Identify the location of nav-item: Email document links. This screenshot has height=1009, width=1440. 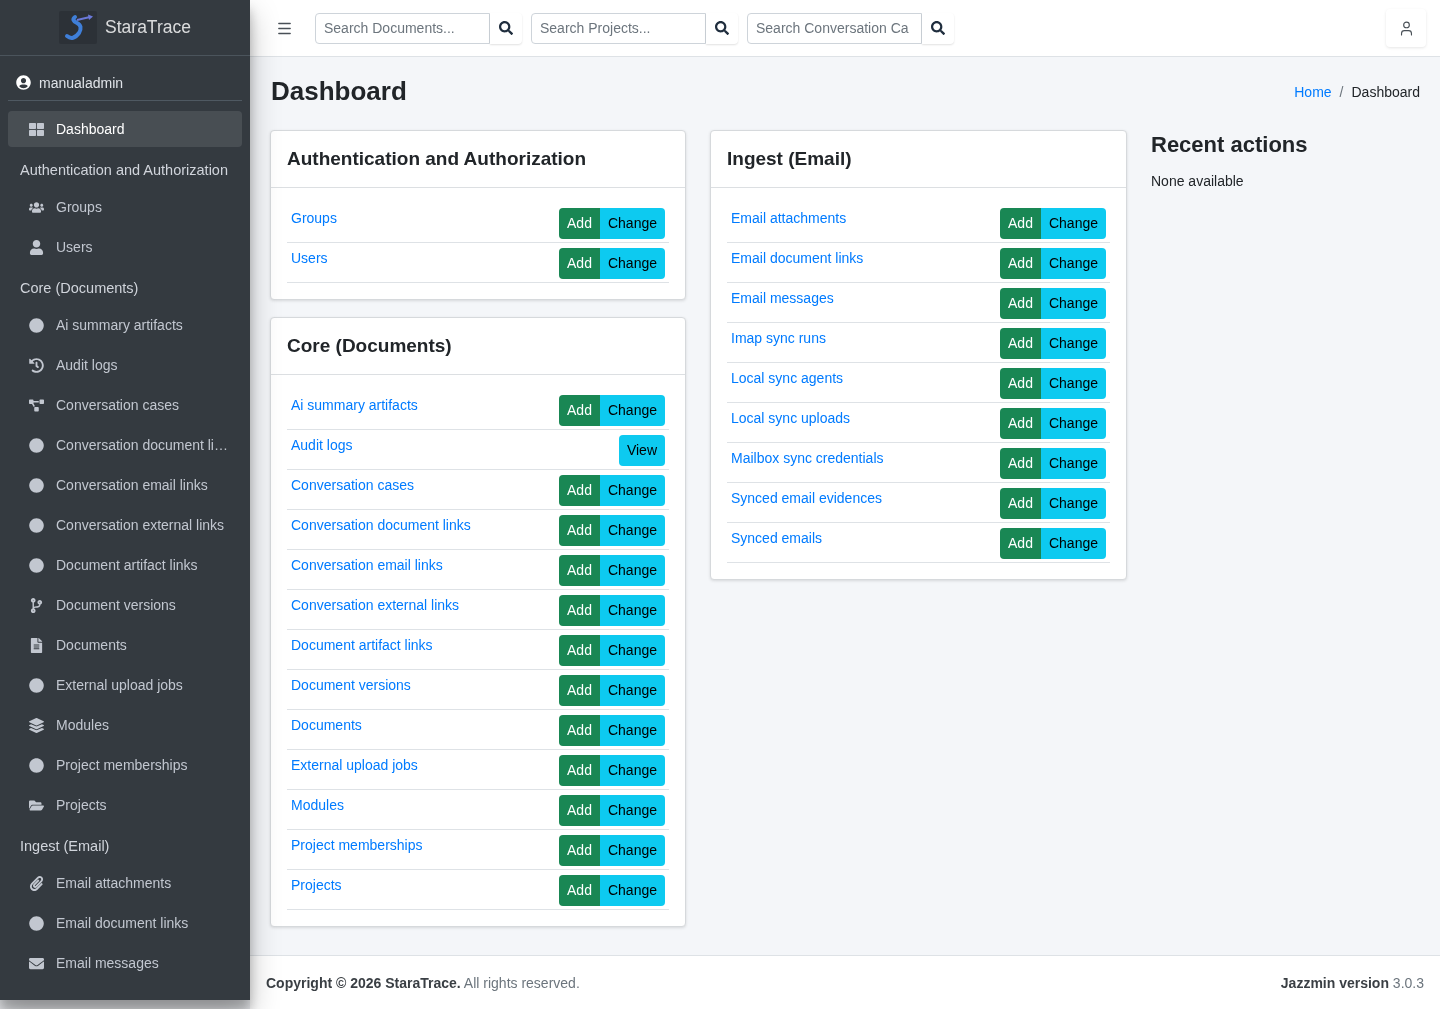
(125, 923).